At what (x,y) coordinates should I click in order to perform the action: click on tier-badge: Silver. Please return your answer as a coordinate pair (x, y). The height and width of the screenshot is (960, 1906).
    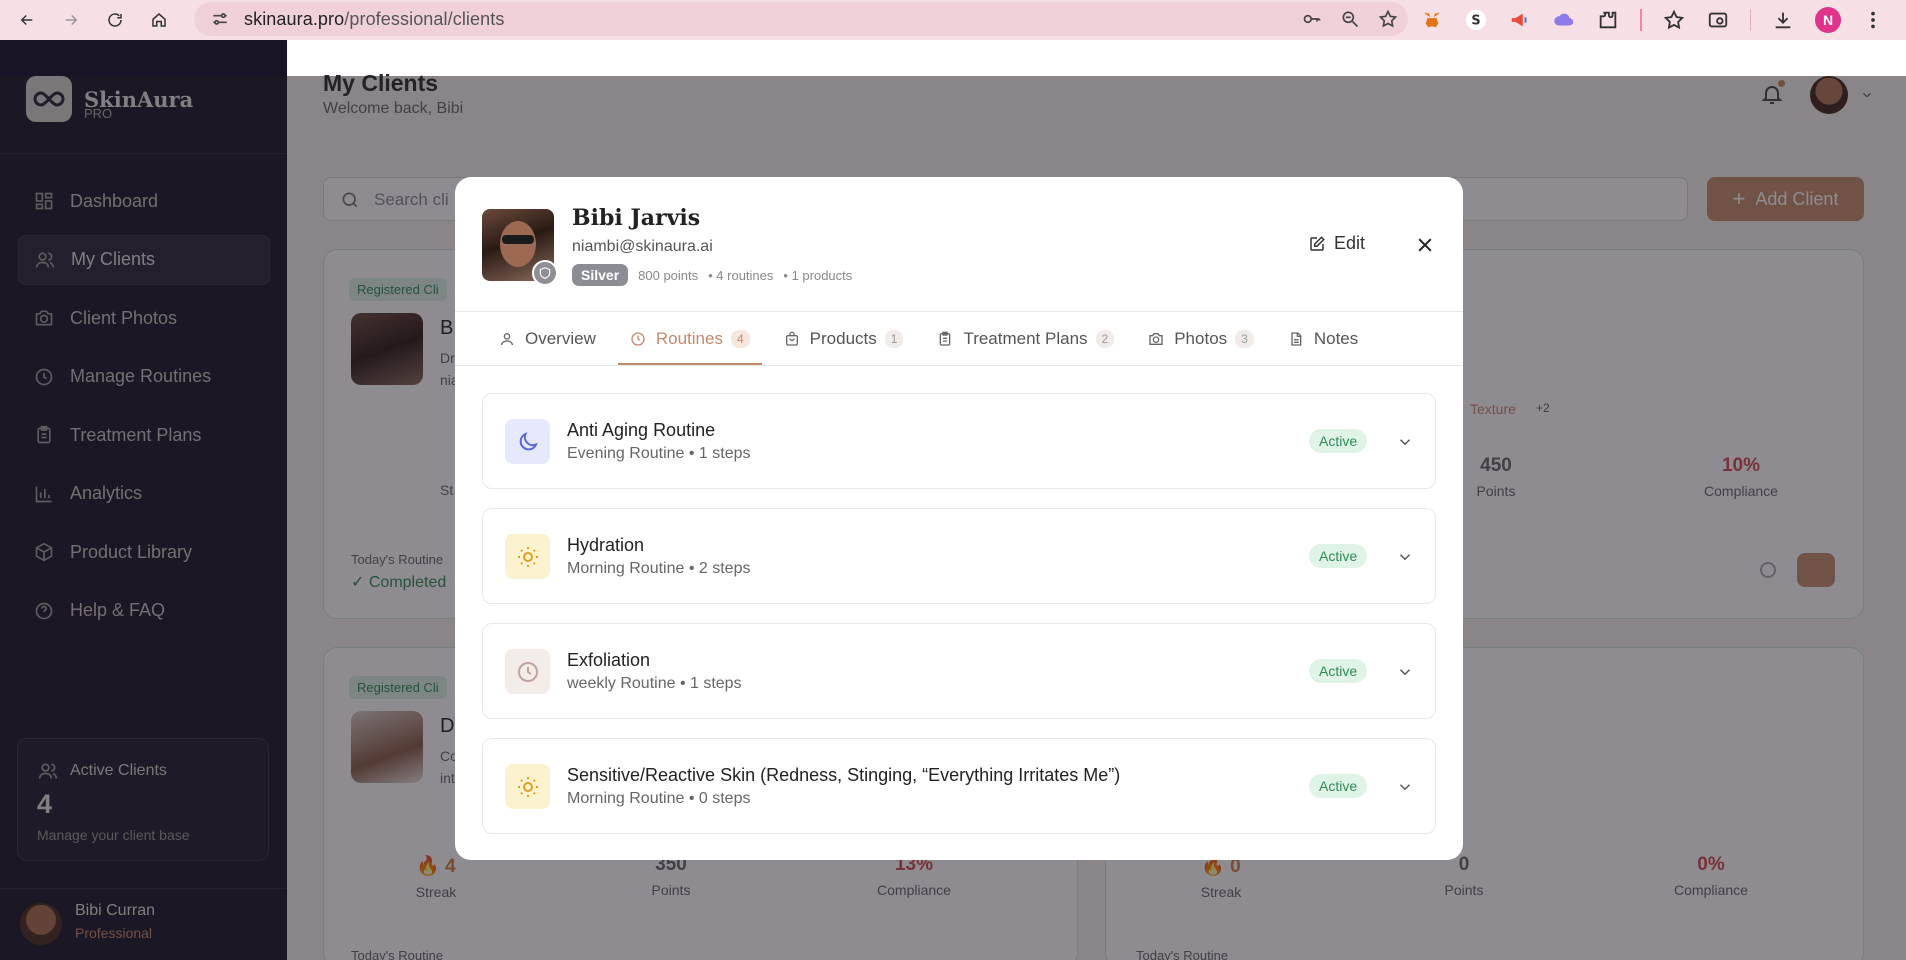
    Looking at the image, I should click on (600, 275).